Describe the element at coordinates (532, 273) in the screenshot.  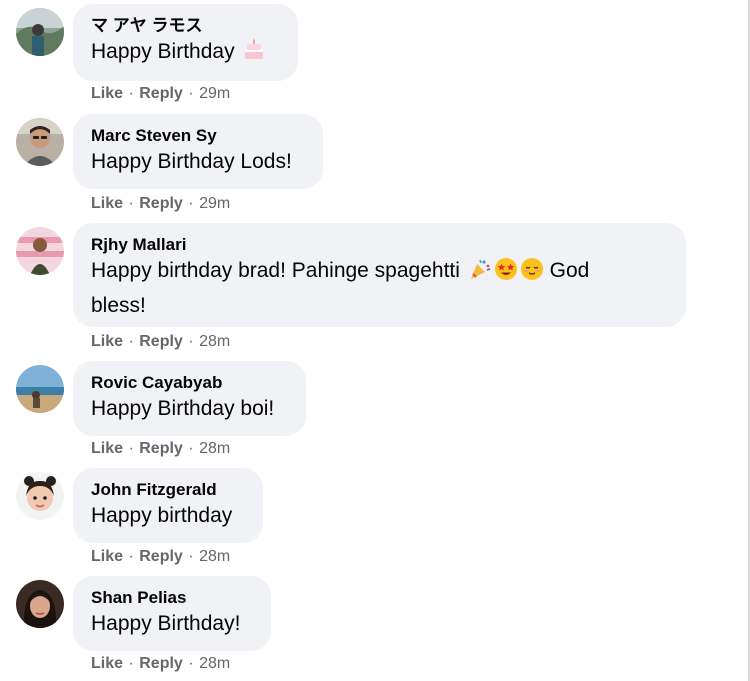
I see `relieved-face-icon` at that location.